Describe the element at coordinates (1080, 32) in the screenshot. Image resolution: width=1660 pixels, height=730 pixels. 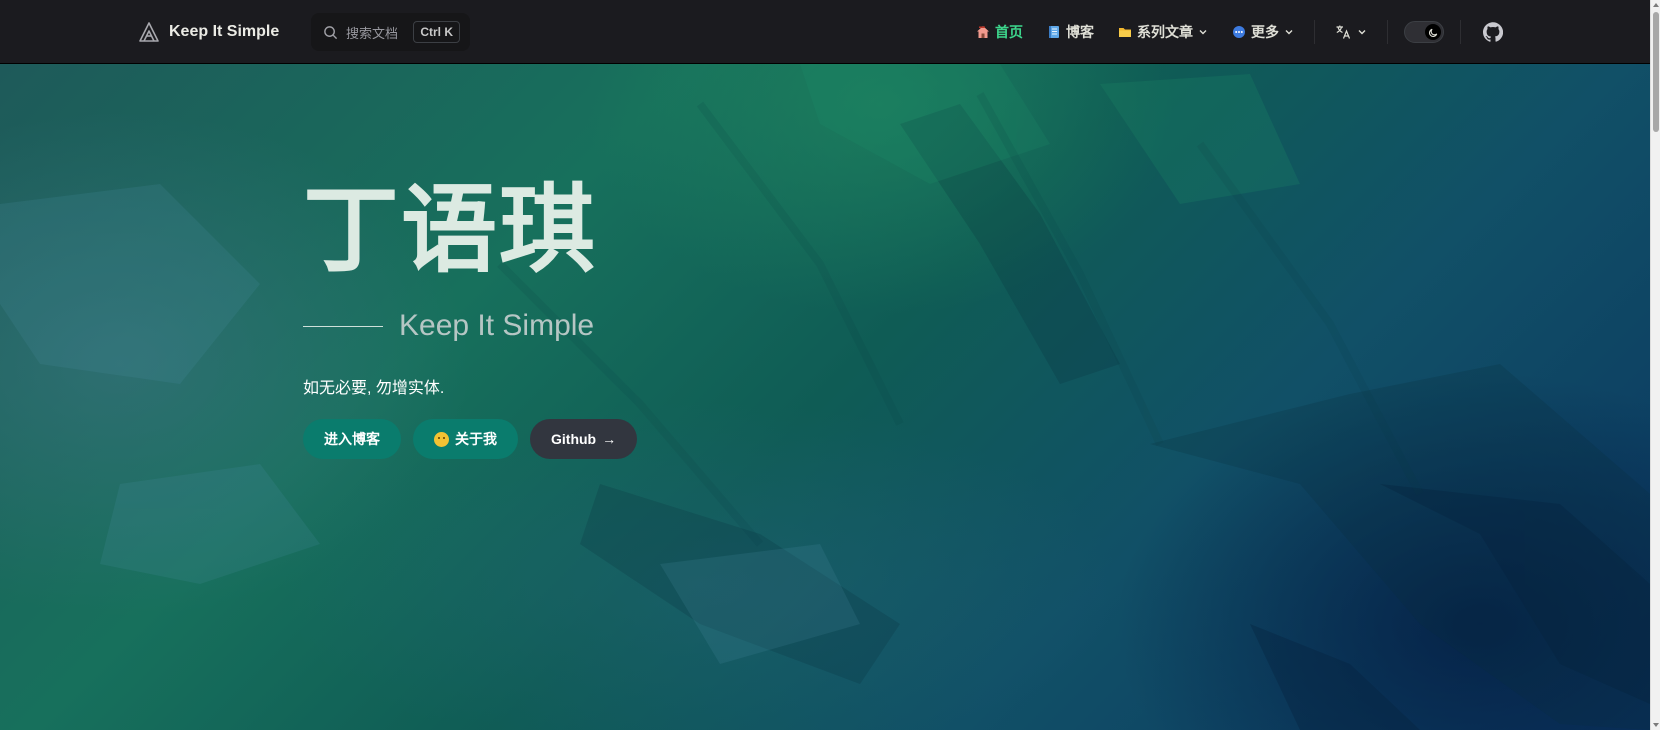
I see `nav-item-label: 博客` at that location.